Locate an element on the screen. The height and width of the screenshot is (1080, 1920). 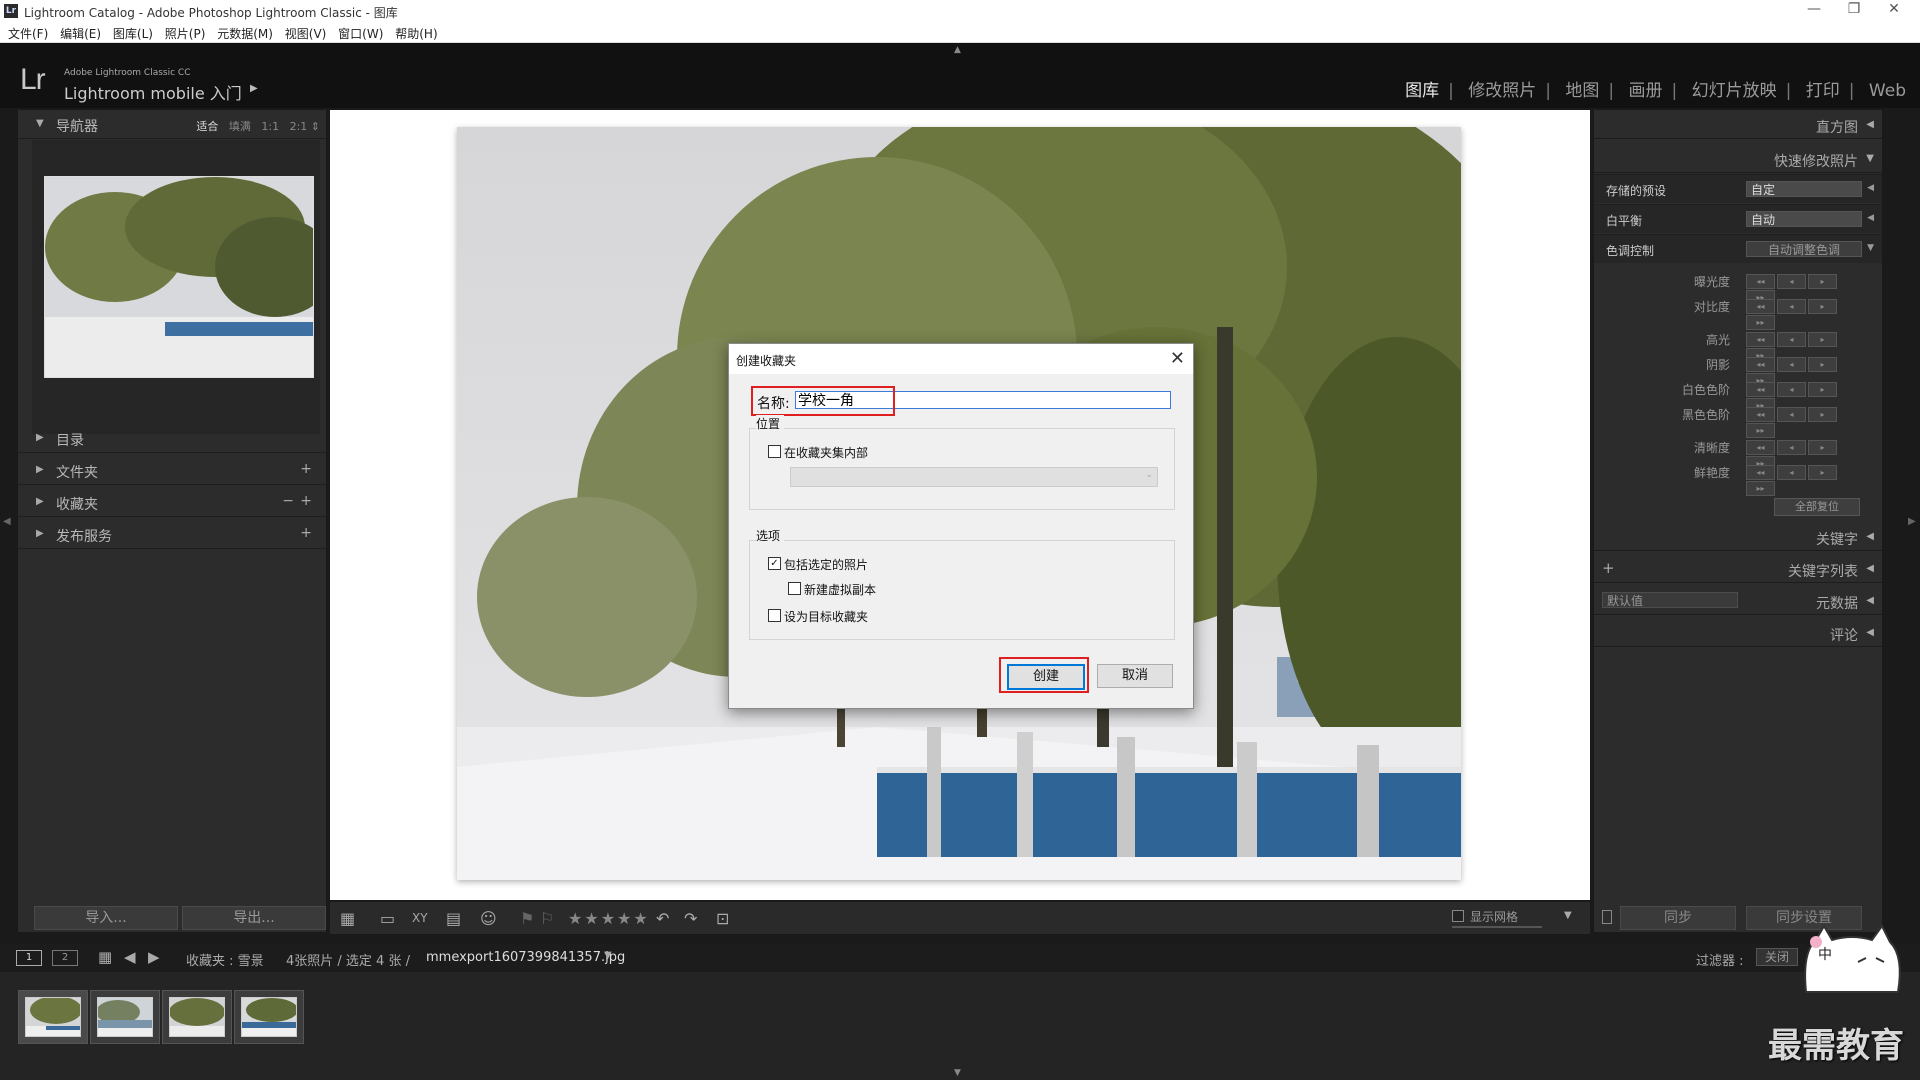
grid-icon: ▦ is located at coordinates (105, 957).